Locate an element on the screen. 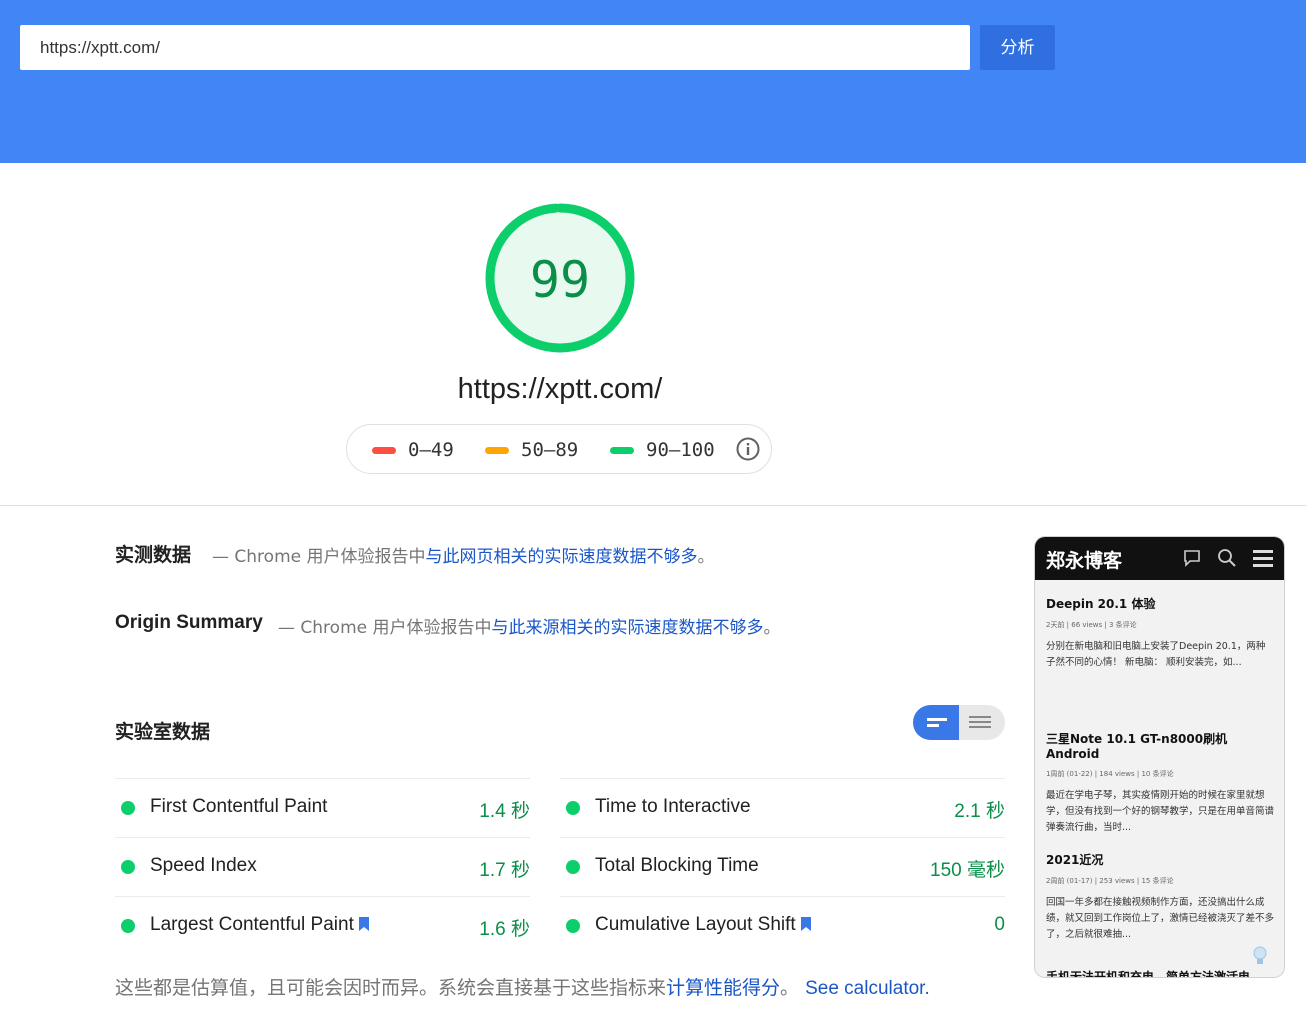 This screenshot has height=1009, width=1306. metric-total-blocking-time: Total Blocking Time 150 毫秒 is located at coordinates (782, 866).